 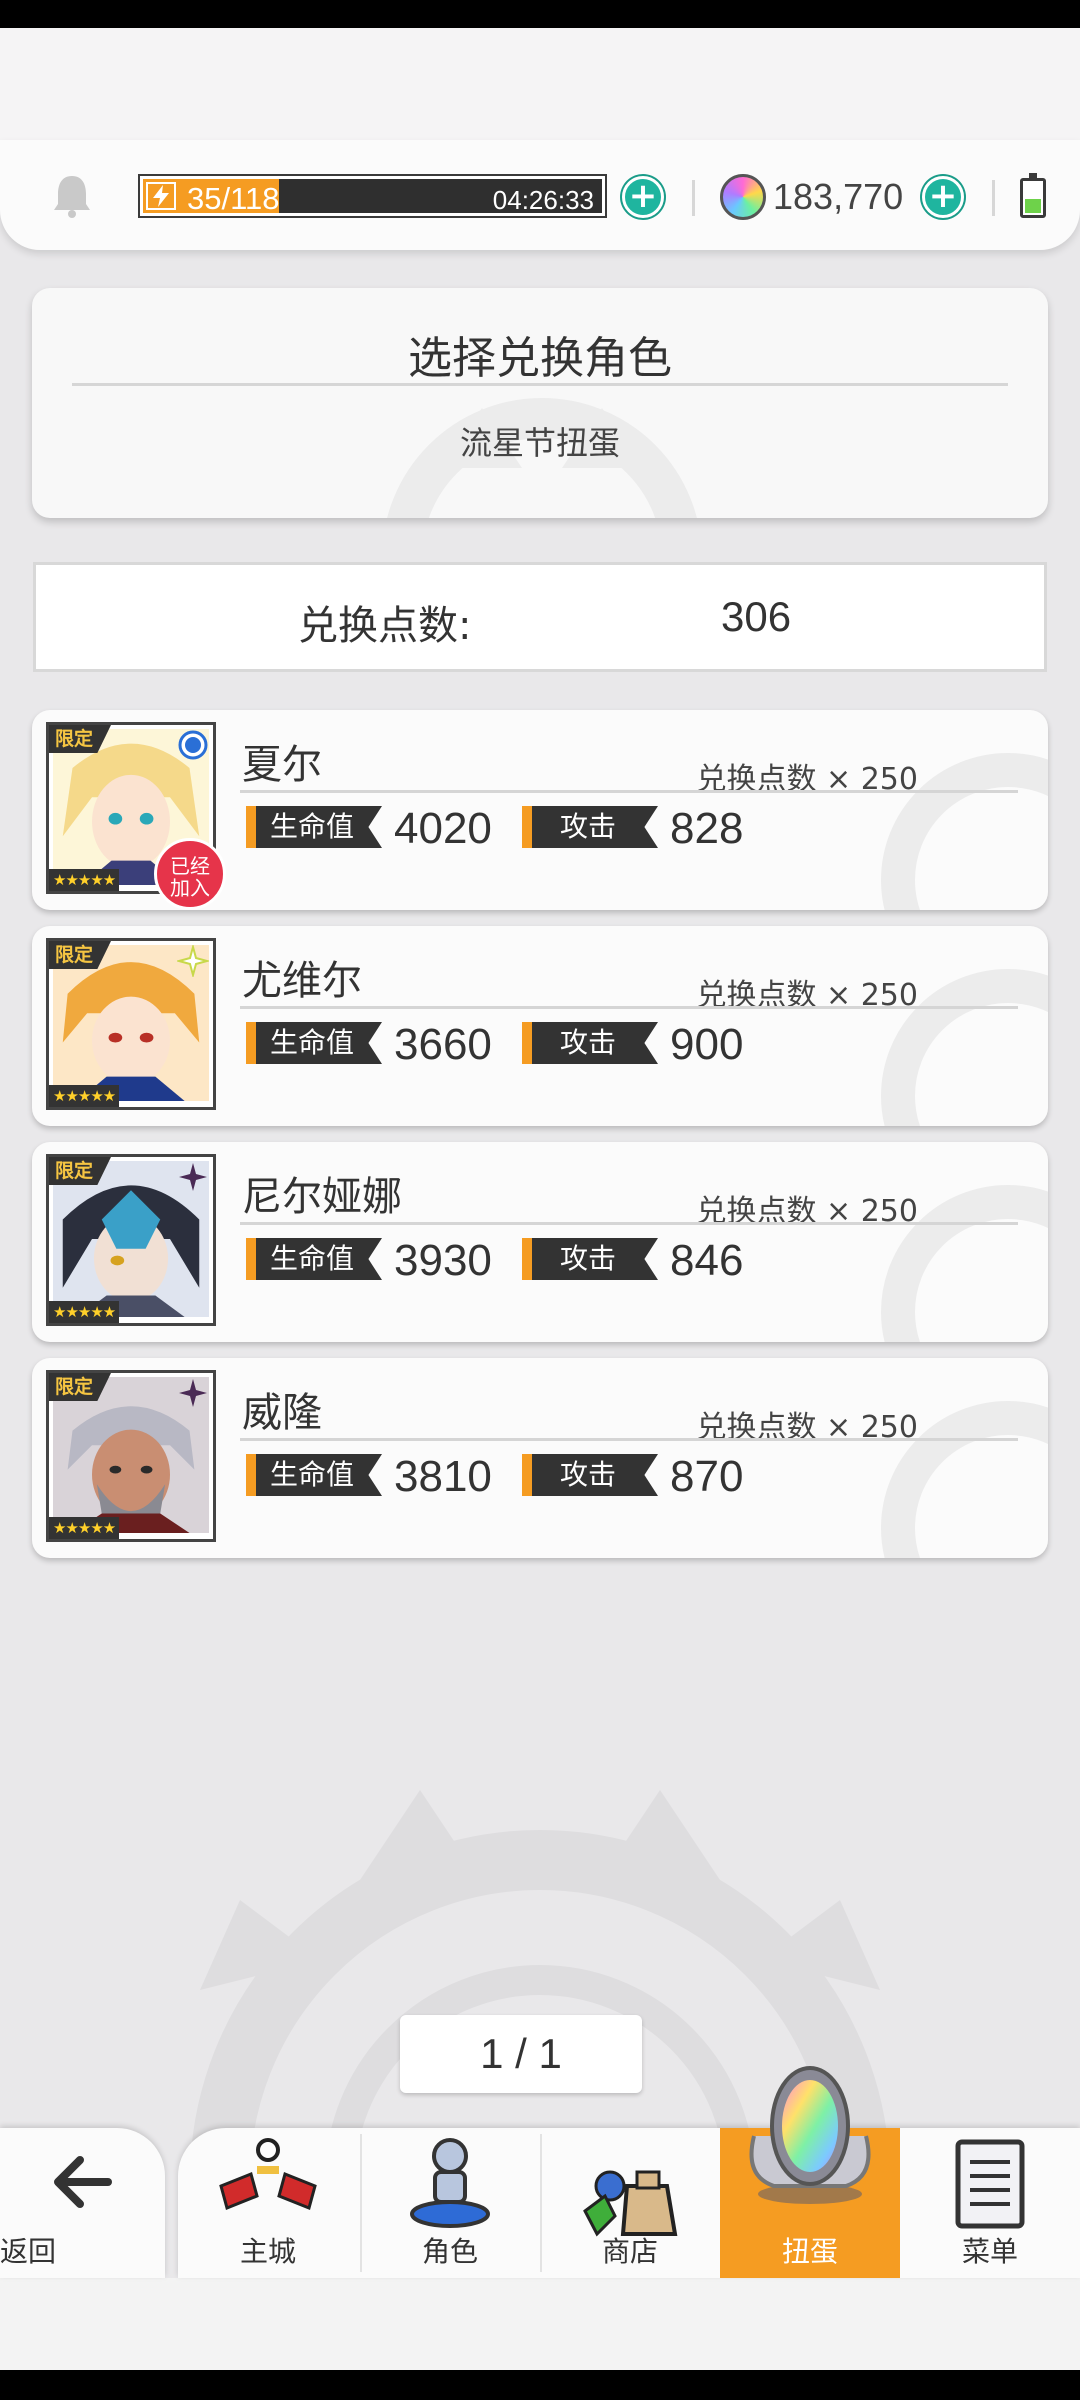 What do you see at coordinates (72, 195) in the screenshot?
I see `bell-icon` at bounding box center [72, 195].